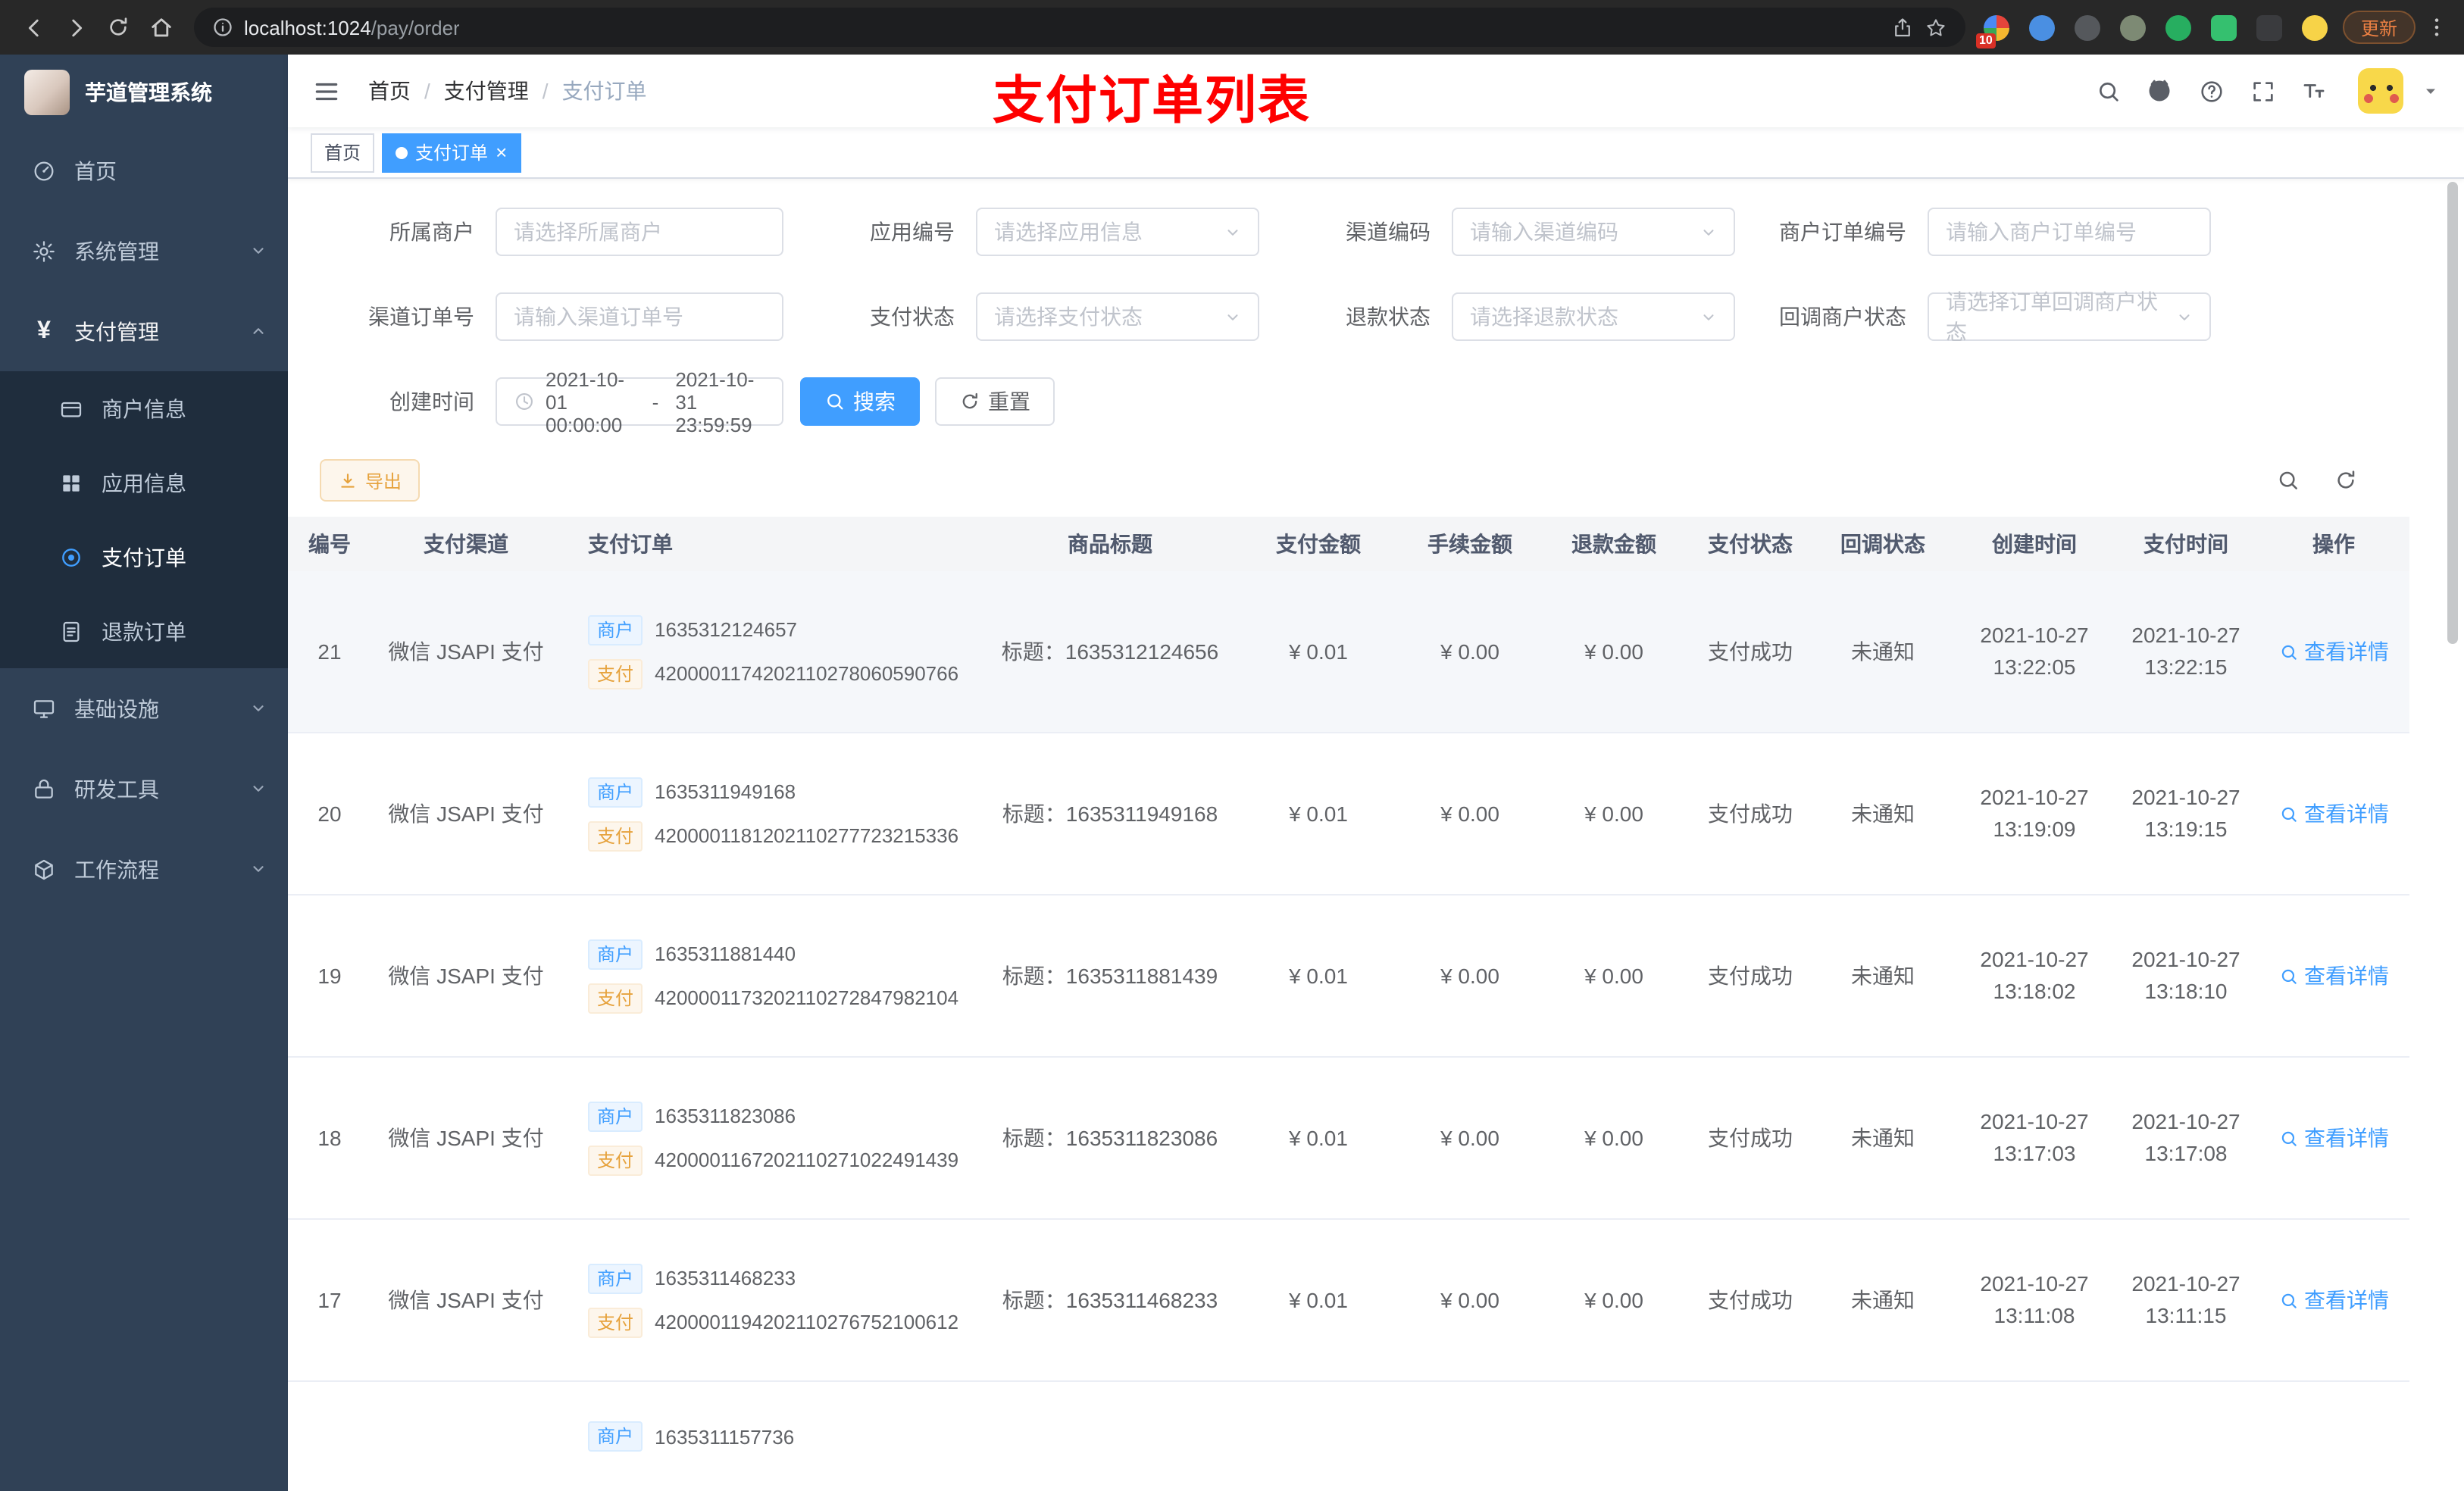  Describe the element at coordinates (2288, 480) in the screenshot. I see `toggle-search-icon` at that location.